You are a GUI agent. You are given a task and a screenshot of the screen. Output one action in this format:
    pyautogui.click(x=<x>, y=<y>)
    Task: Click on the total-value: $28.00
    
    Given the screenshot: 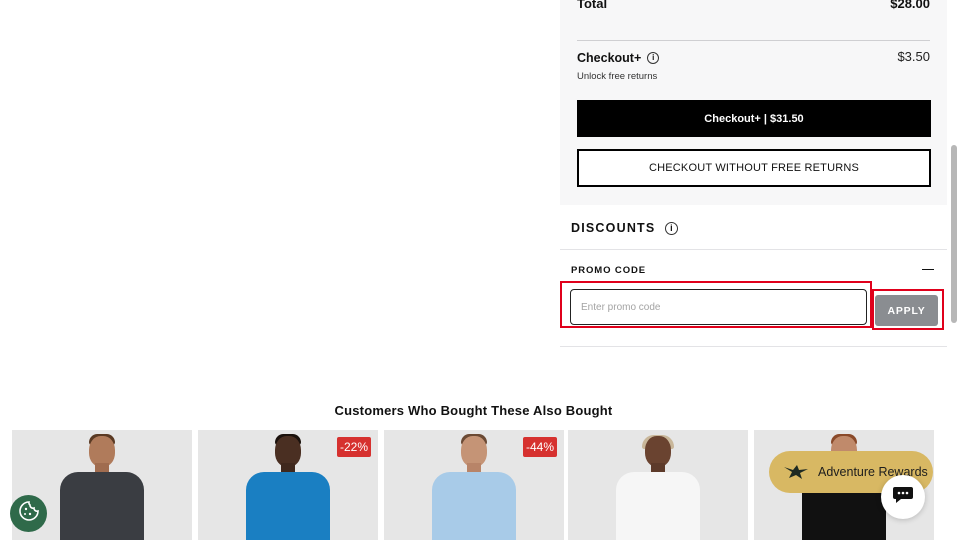 What is the action you would take?
    pyautogui.click(x=910, y=5)
    